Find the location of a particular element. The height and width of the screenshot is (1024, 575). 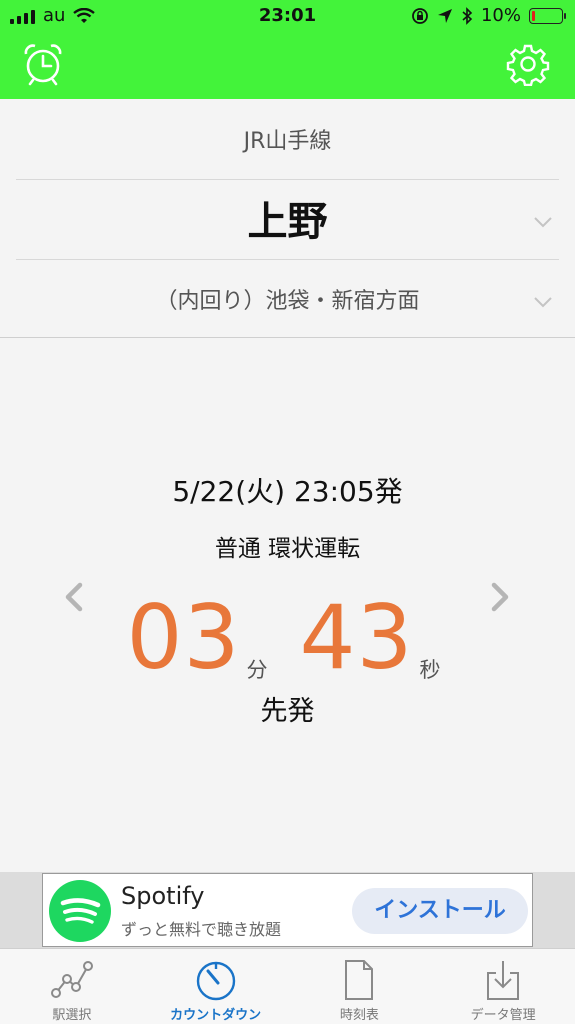

tab-bar: 駅選択 カウントダウン 時刻表 データ管理 is located at coordinates (287, 986).